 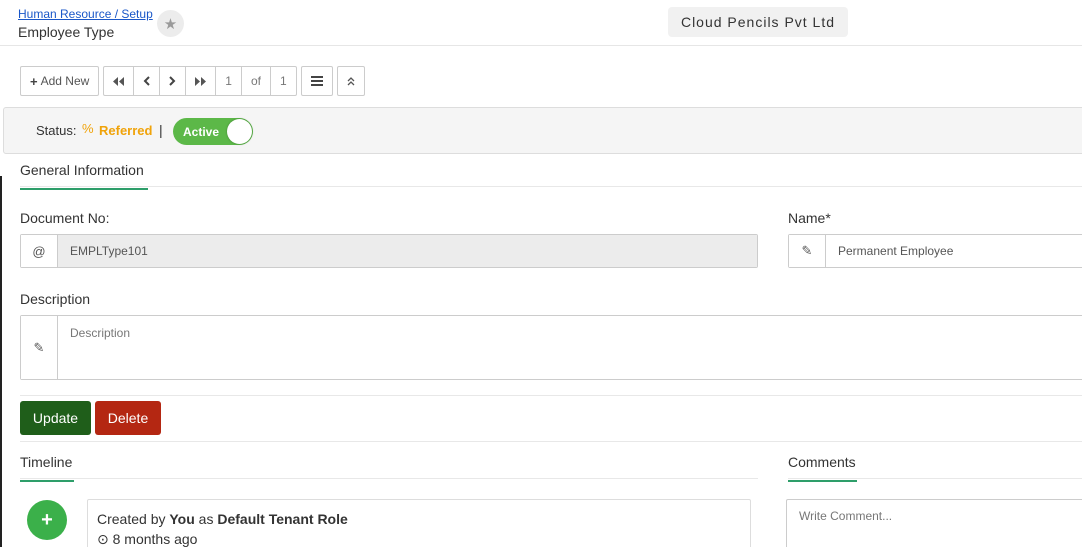 I want to click on record-toolbar: + Add New 1 of 1, so click(x=192, y=81).